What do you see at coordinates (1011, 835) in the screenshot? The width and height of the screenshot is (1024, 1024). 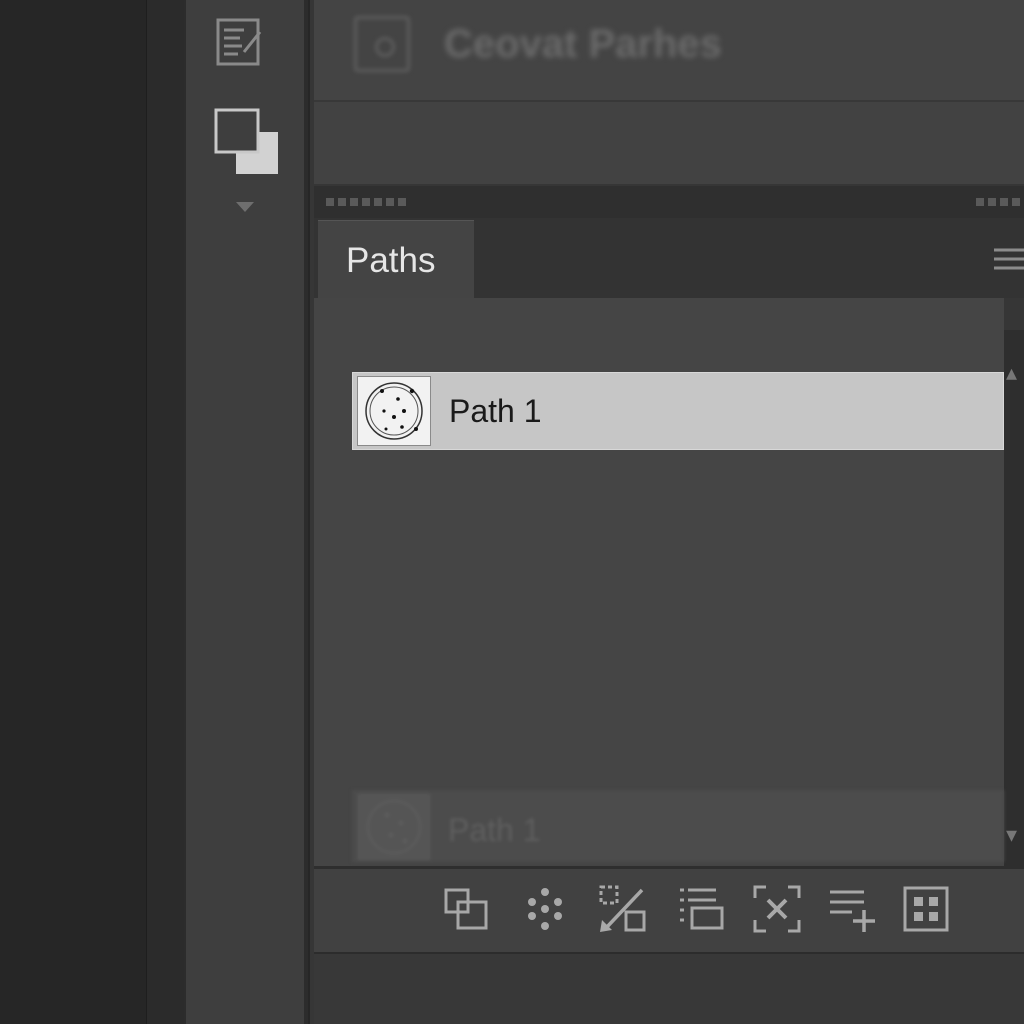 I see `scroll-down-arrow-icon: ▾` at bounding box center [1011, 835].